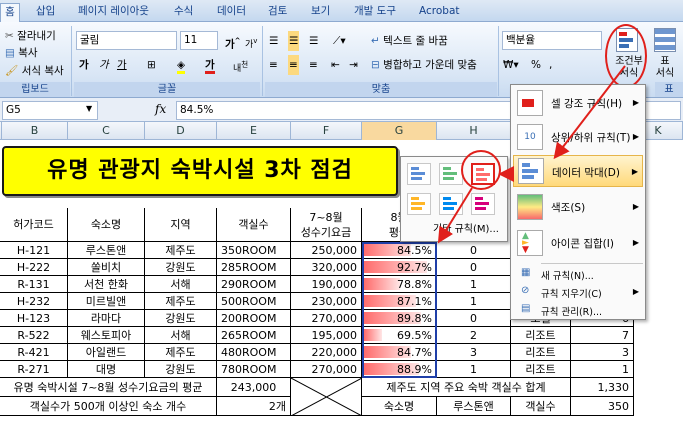  What do you see at coordinates (578, 243) in the screenshot?
I see `menu-item-icon-sets: ▲ ► ▼ 아이콘 집합(I) ▶` at bounding box center [578, 243].